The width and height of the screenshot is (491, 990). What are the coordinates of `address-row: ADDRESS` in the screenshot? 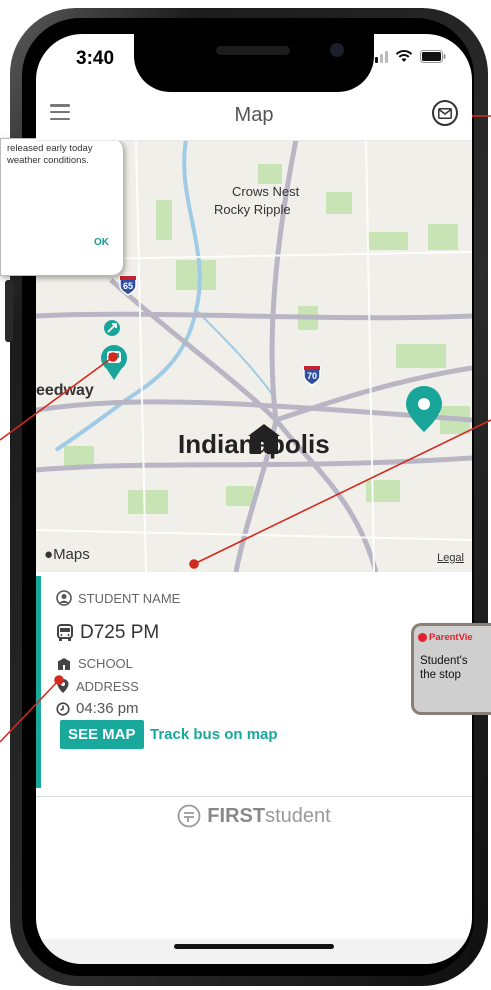 It's located at (97, 686).